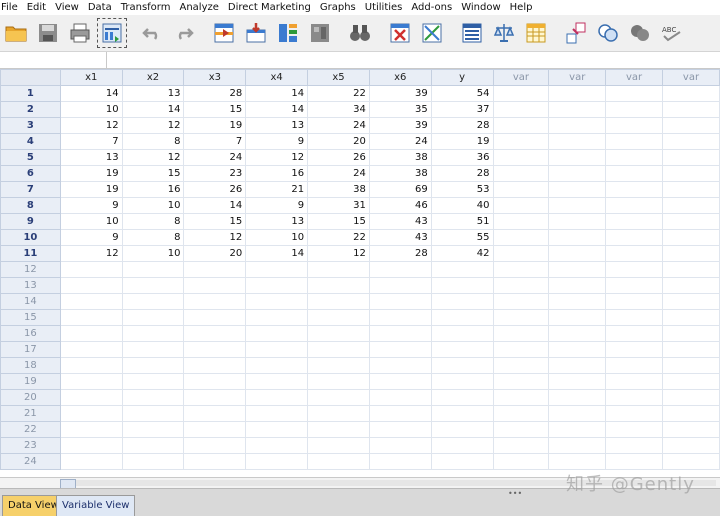 The image size is (720, 516). I want to click on menu-analyze: Analyze, so click(200, 7).